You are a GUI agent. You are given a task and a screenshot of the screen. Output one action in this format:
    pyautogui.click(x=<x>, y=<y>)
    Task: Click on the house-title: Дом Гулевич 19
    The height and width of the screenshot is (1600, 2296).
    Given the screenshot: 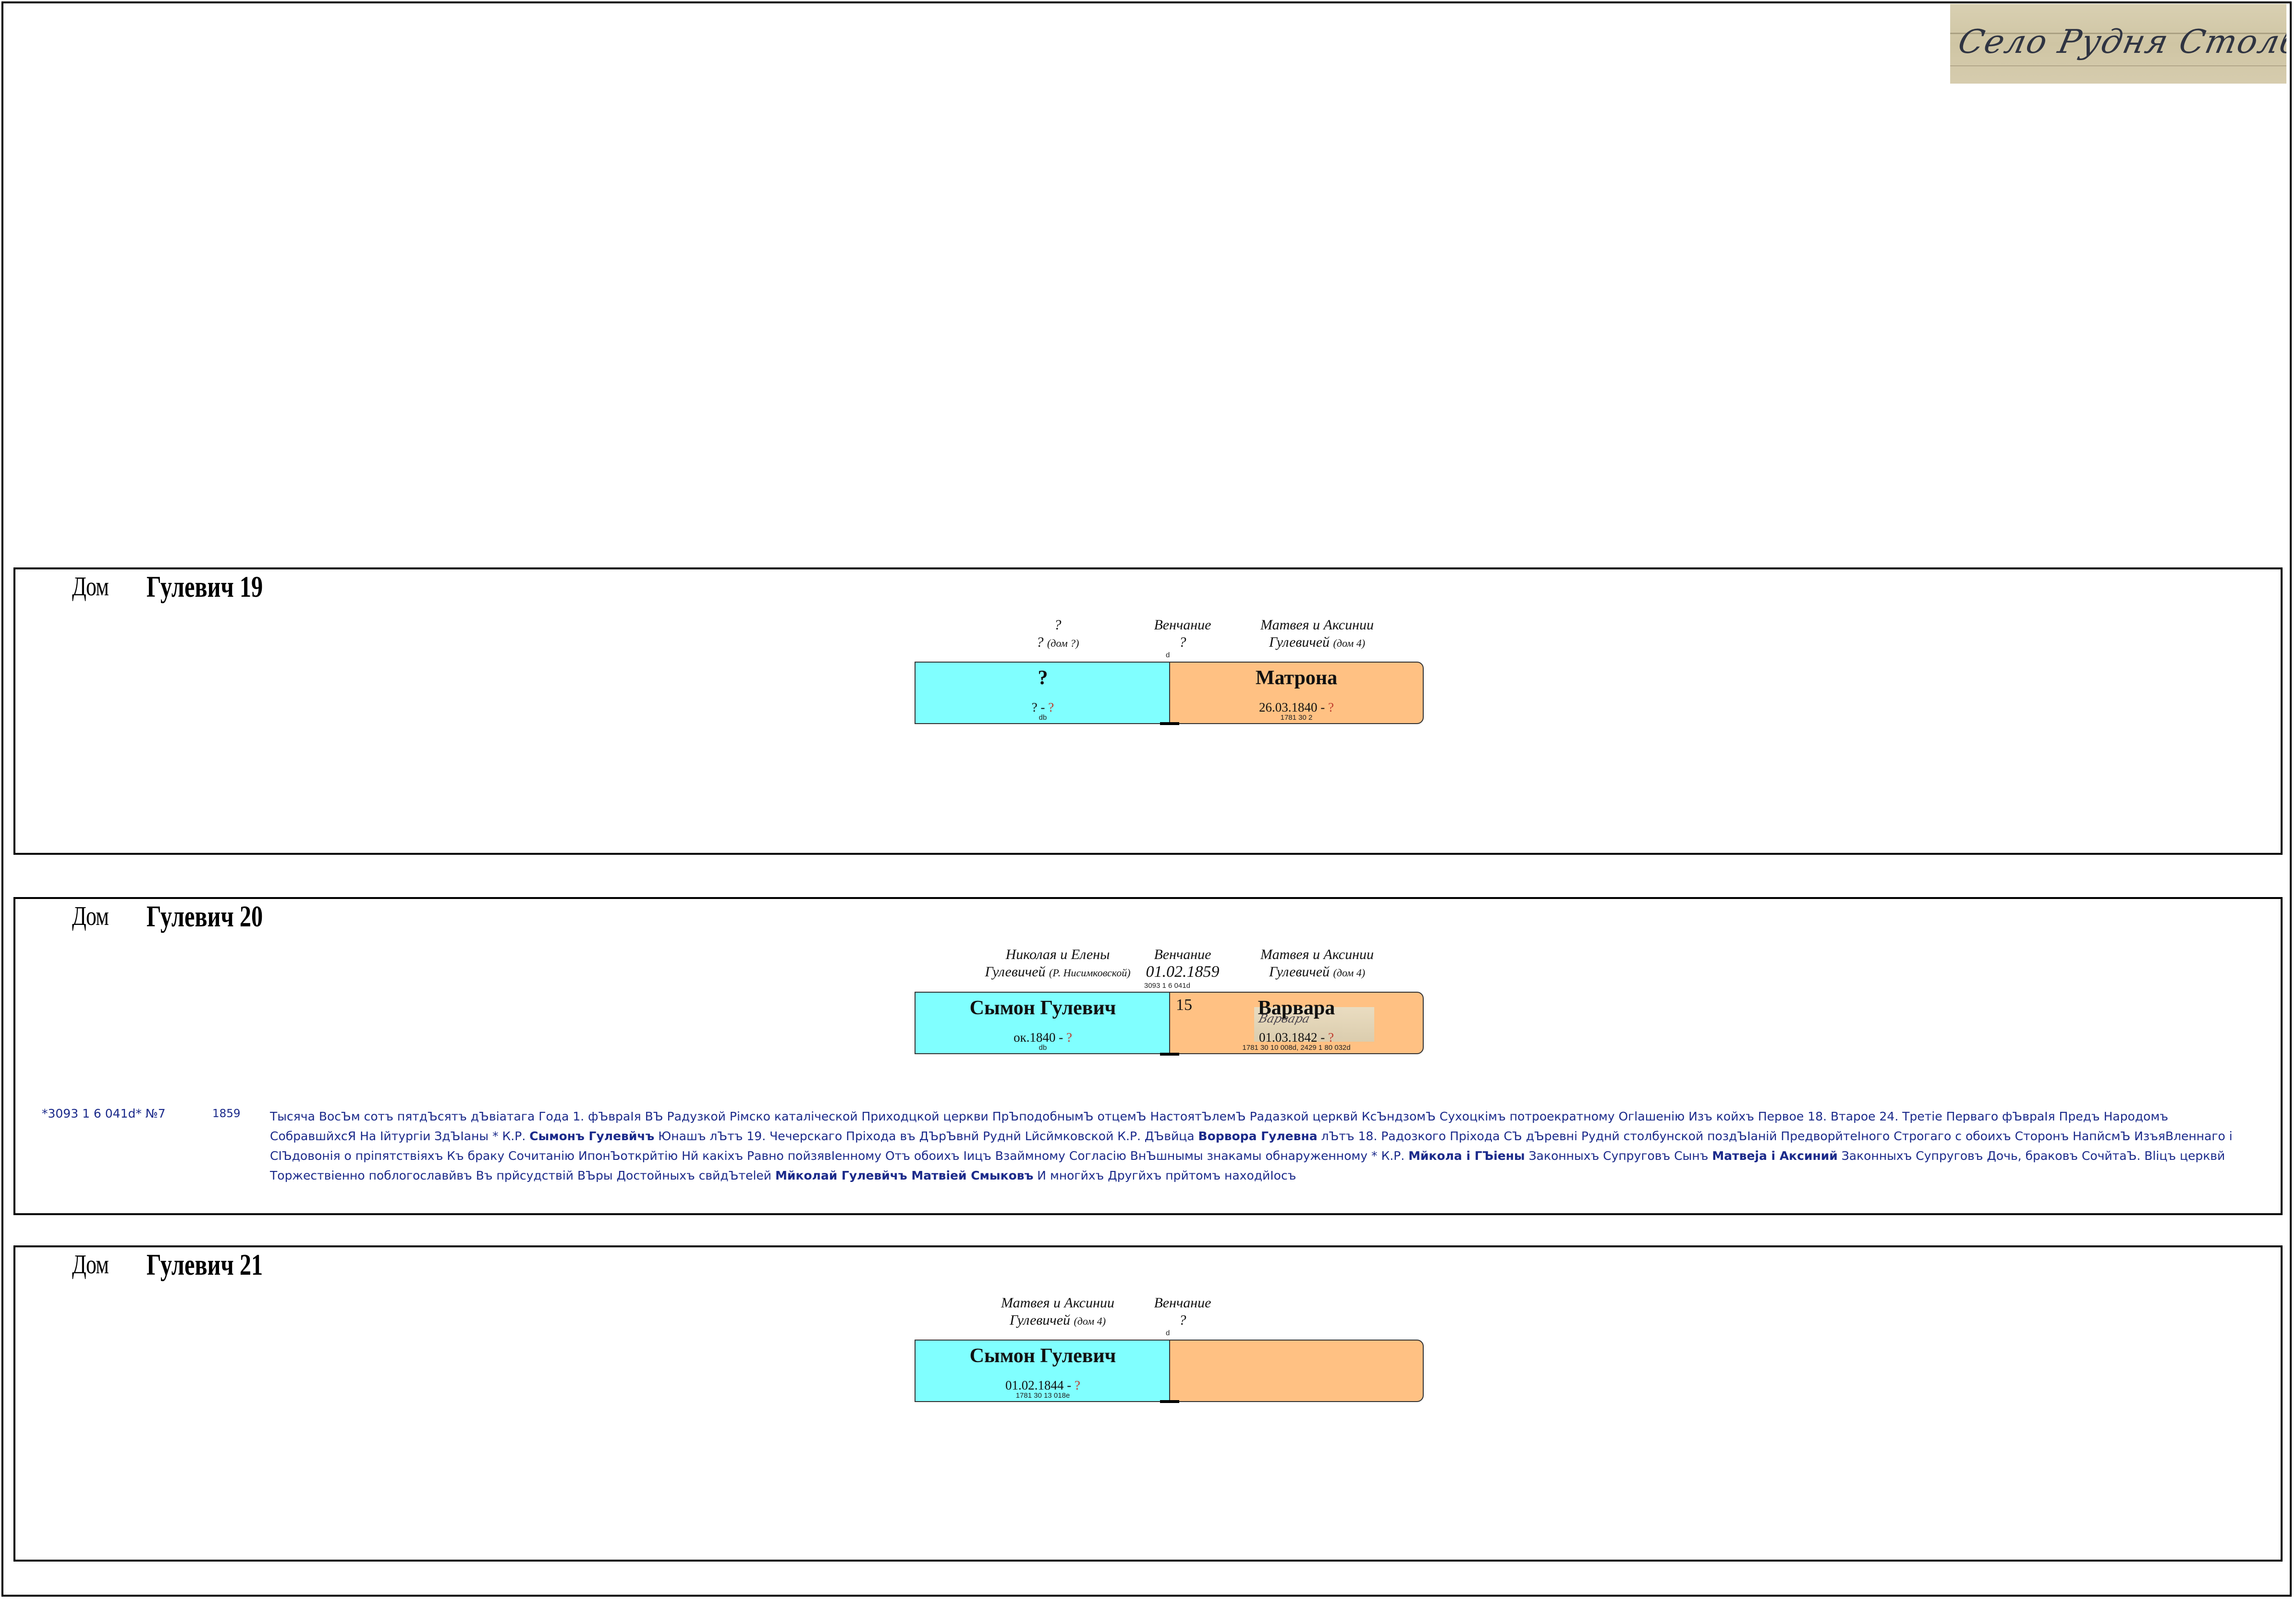 What is the action you would take?
    pyautogui.click(x=167, y=587)
    